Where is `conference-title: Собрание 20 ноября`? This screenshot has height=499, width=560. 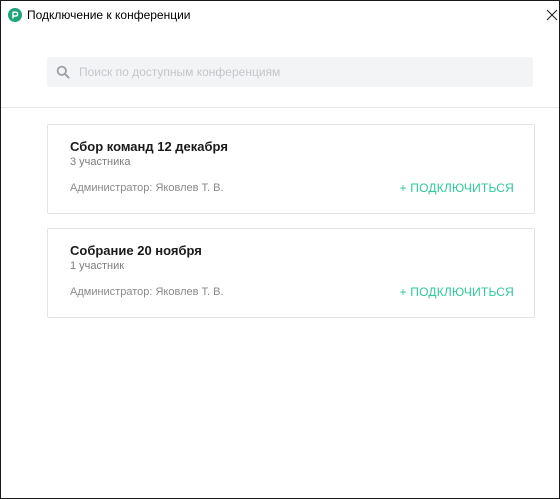
conference-title: Собрание 20 ноября is located at coordinates (136, 250).